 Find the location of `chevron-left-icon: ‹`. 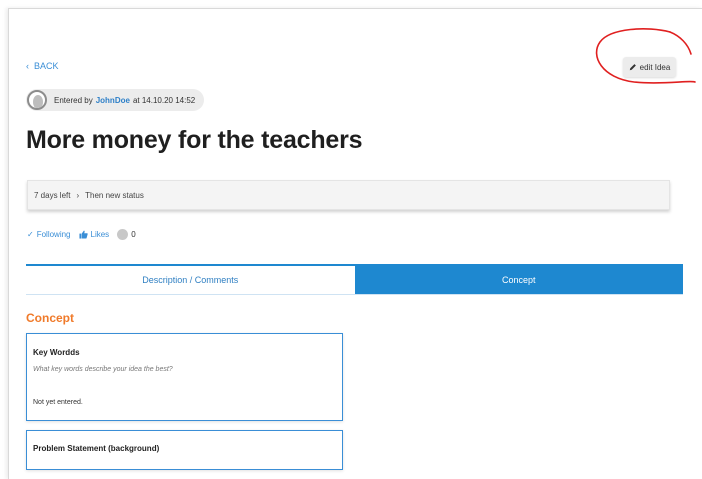

chevron-left-icon: ‹ is located at coordinates (27, 66).